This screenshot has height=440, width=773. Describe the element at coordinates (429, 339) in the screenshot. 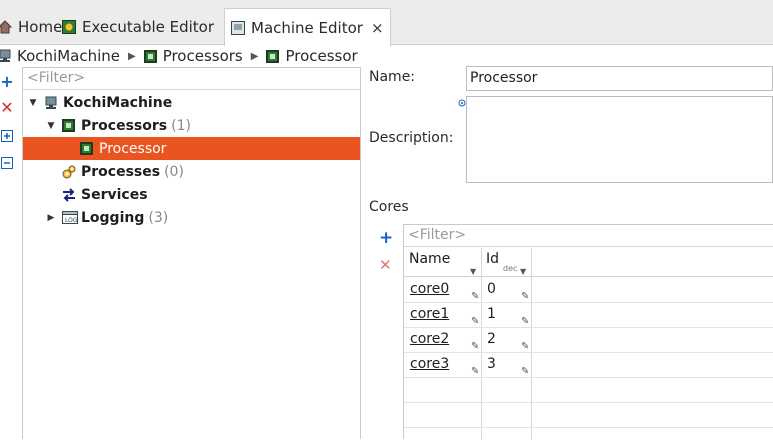

I see `core-name-cell: core2` at that location.